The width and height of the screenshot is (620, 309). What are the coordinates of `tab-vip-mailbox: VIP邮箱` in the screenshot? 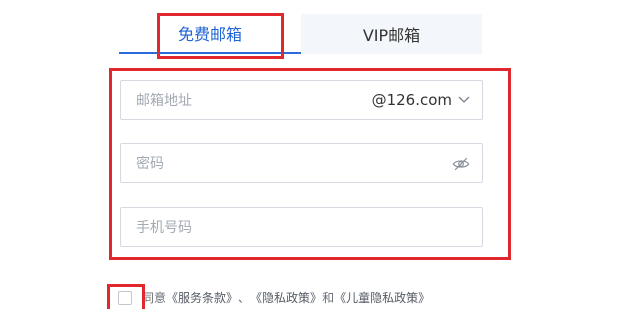 It's located at (391, 34).